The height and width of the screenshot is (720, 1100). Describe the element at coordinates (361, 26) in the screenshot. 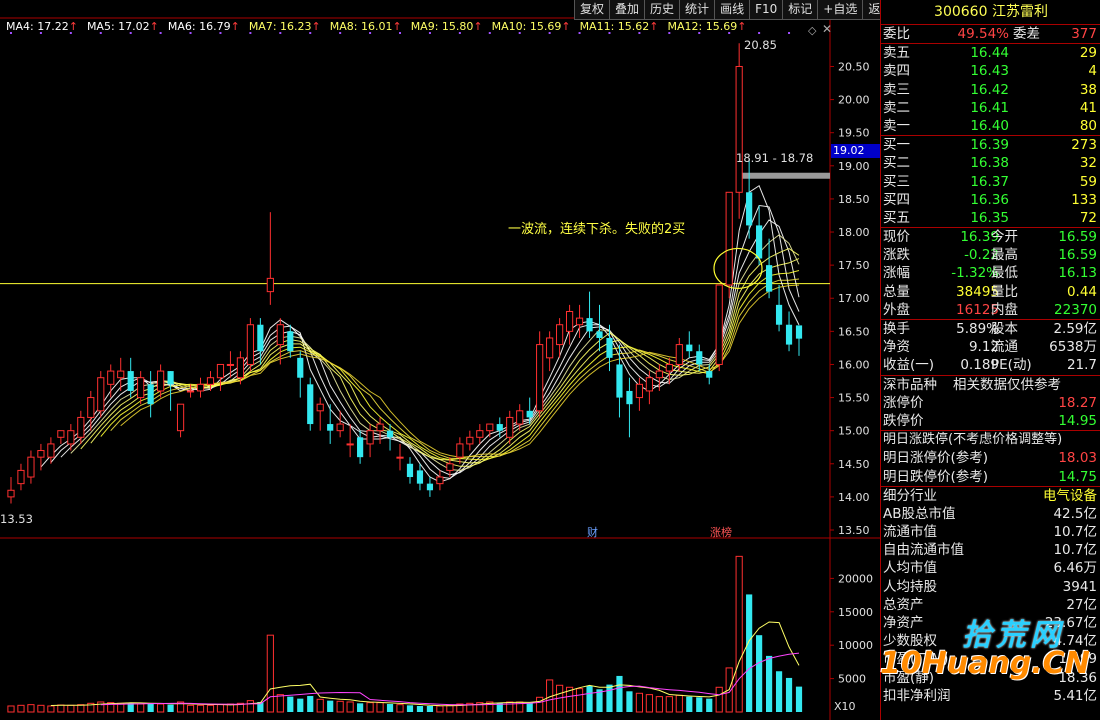

I see `ma-legend-label: MA8: 16.01` at that location.